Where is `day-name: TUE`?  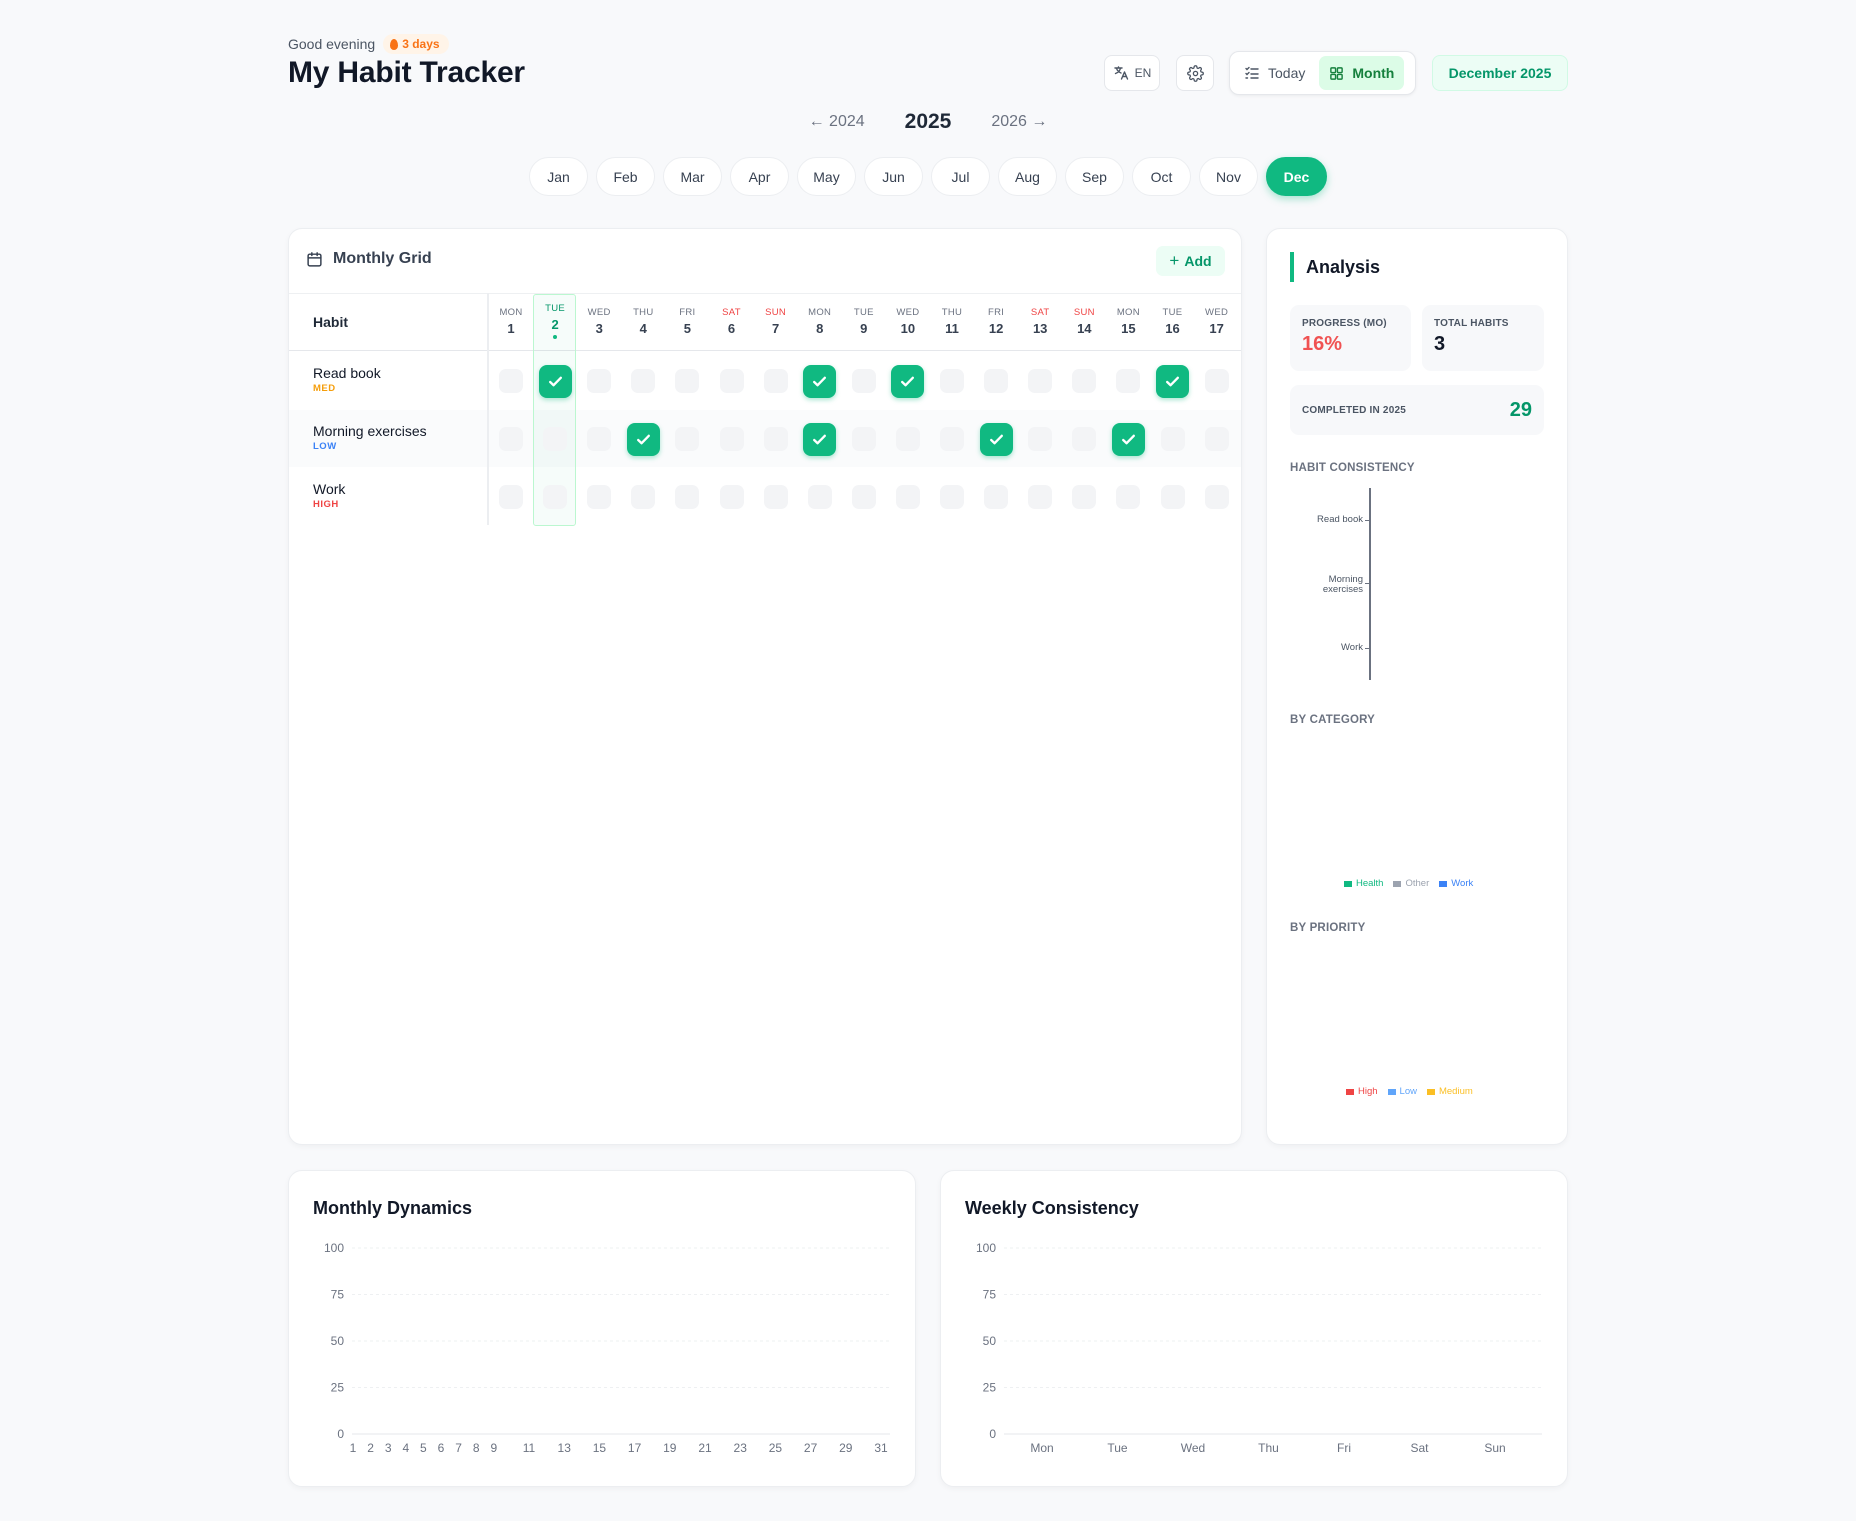
day-name: TUE is located at coordinates (1172, 312).